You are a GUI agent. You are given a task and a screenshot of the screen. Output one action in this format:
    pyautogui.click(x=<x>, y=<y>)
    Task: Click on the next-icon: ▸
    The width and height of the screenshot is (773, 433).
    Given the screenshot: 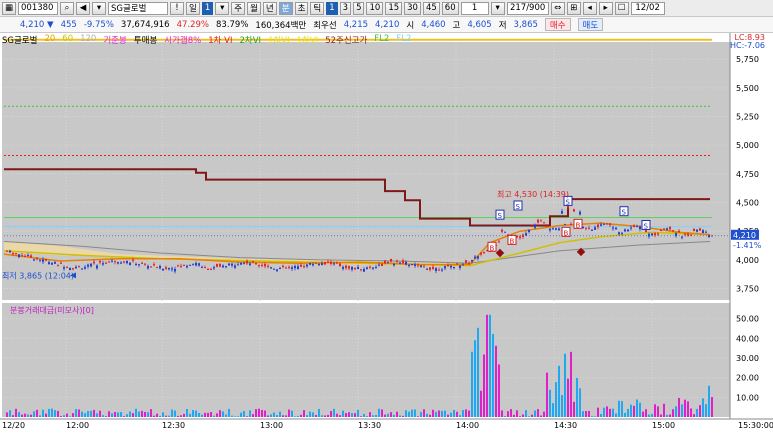 What is the action you would take?
    pyautogui.click(x=605, y=8)
    